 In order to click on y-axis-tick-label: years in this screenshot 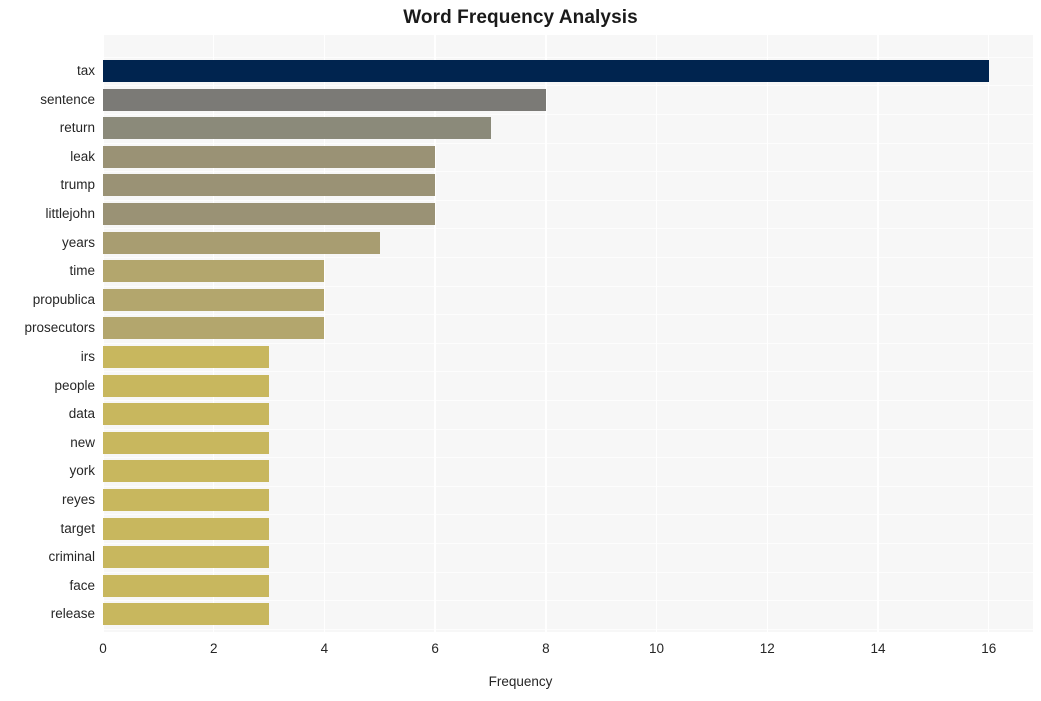, I will do `click(78, 242)`.